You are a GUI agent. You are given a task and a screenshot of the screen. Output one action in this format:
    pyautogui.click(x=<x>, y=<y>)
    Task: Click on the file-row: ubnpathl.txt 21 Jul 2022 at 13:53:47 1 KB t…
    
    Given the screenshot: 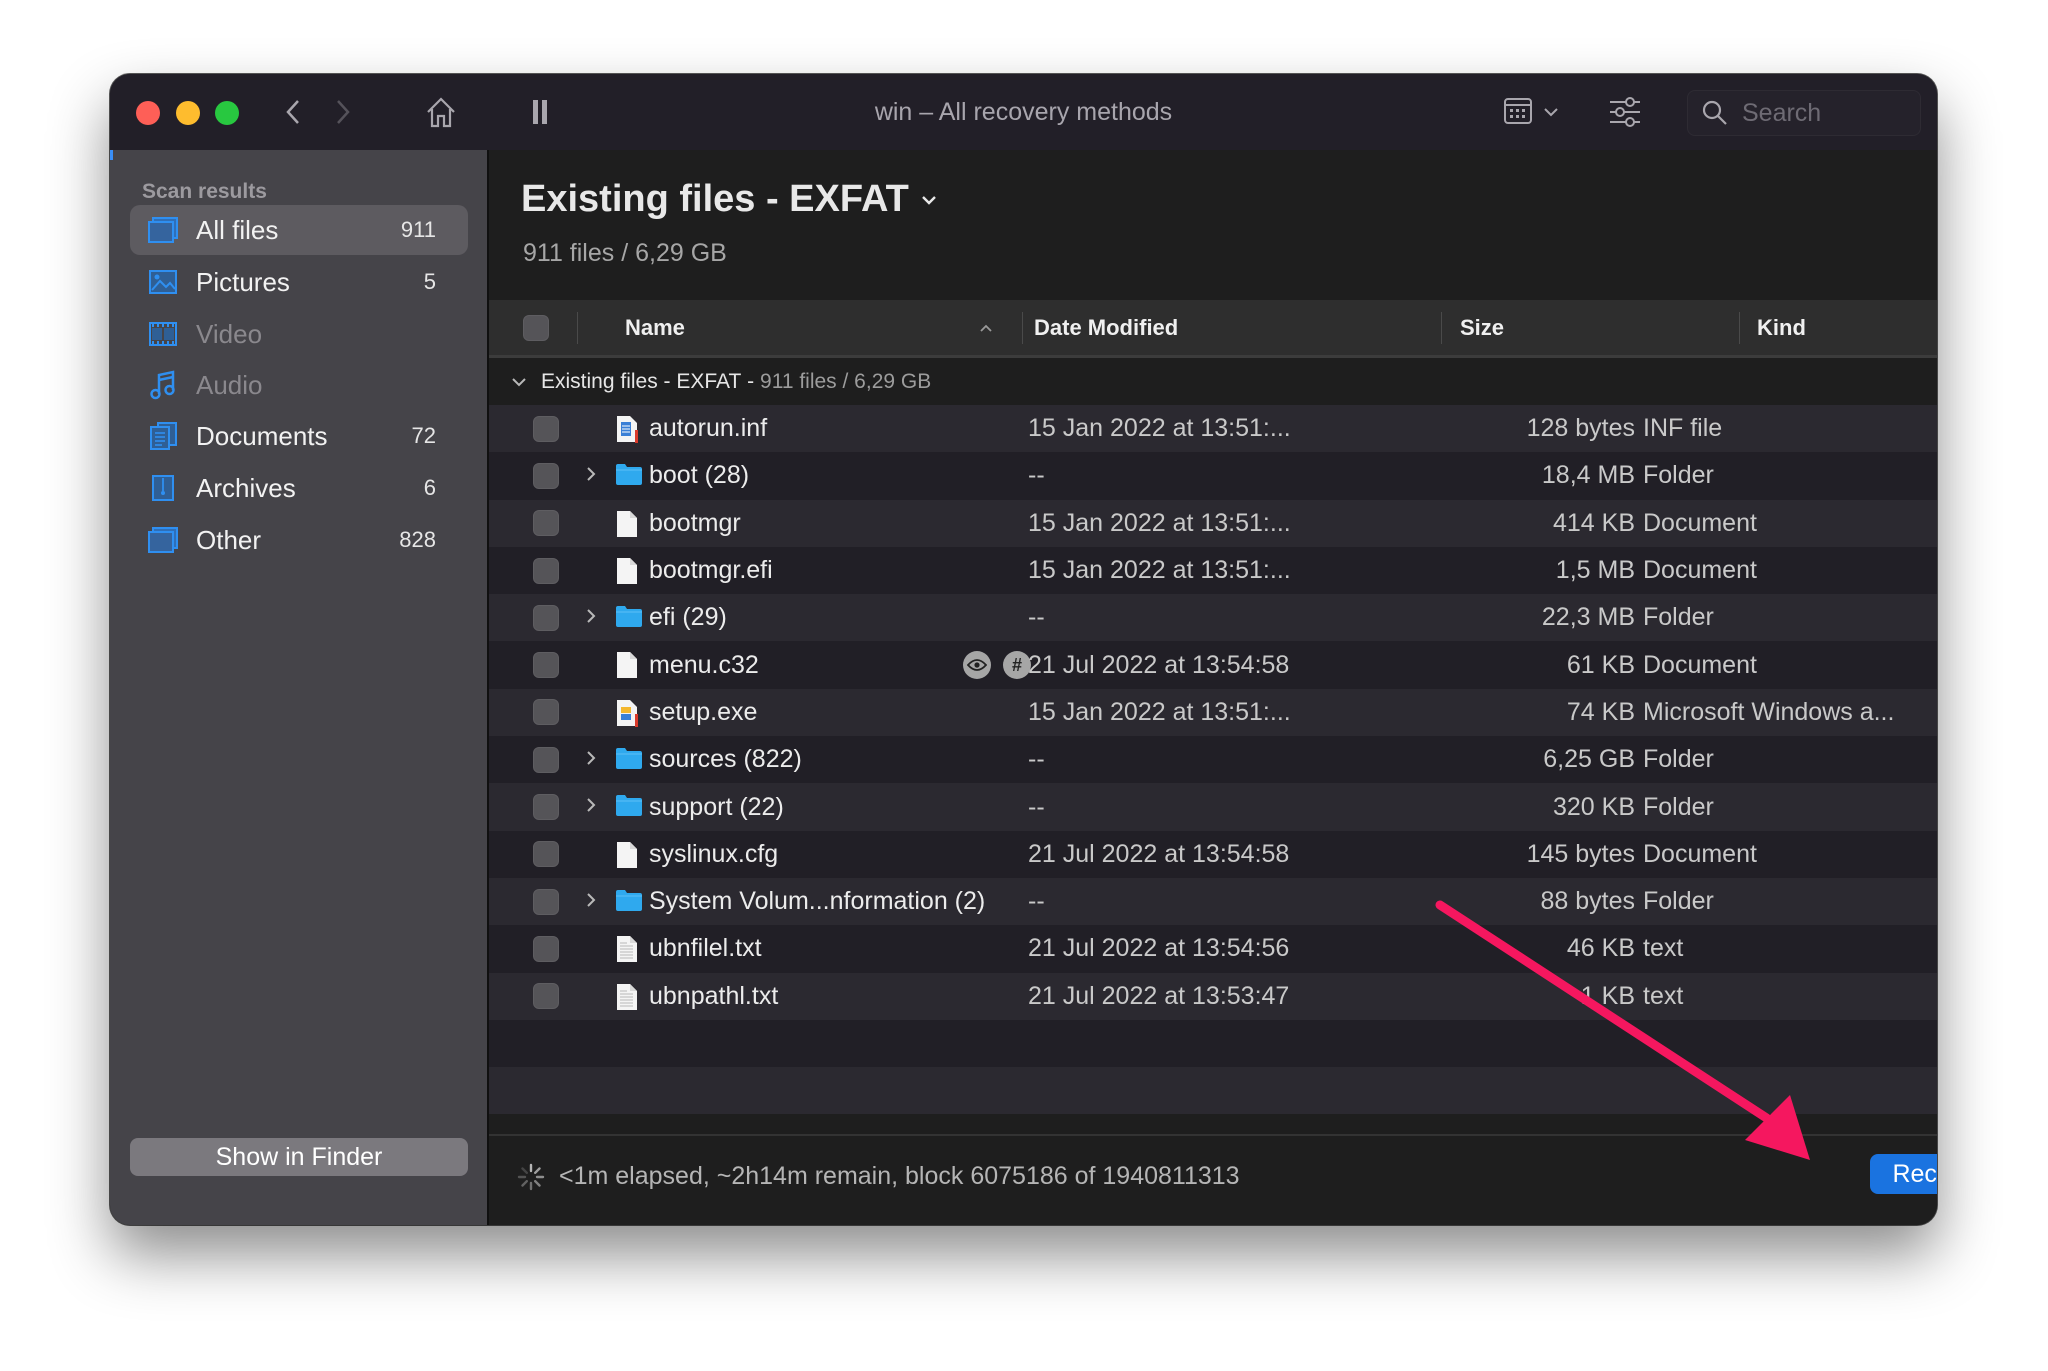 What is the action you would take?
    pyautogui.click(x=1213, y=996)
    